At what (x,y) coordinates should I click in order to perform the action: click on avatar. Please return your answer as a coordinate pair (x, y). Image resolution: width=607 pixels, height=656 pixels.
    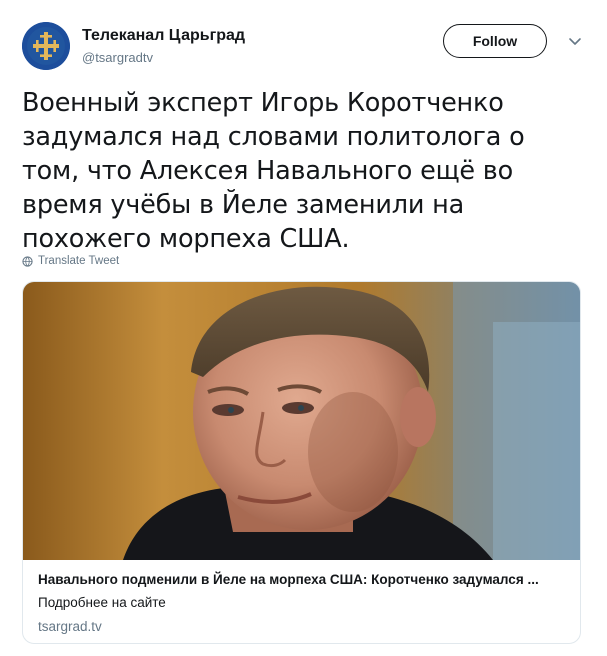
    Looking at the image, I should click on (46, 46).